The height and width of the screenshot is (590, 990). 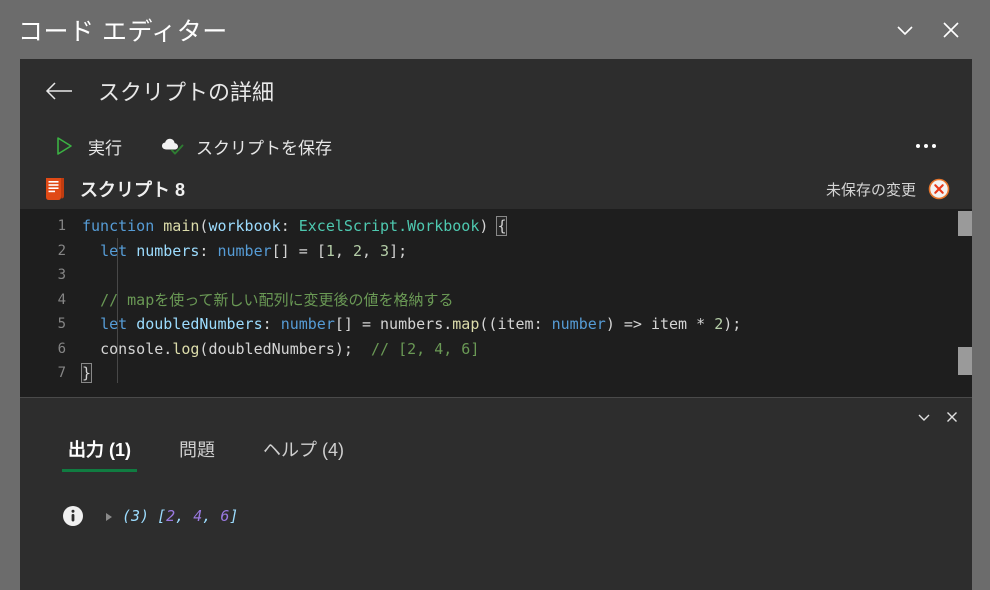 What do you see at coordinates (109, 516) in the screenshot?
I see `expand-triangle-icon` at bounding box center [109, 516].